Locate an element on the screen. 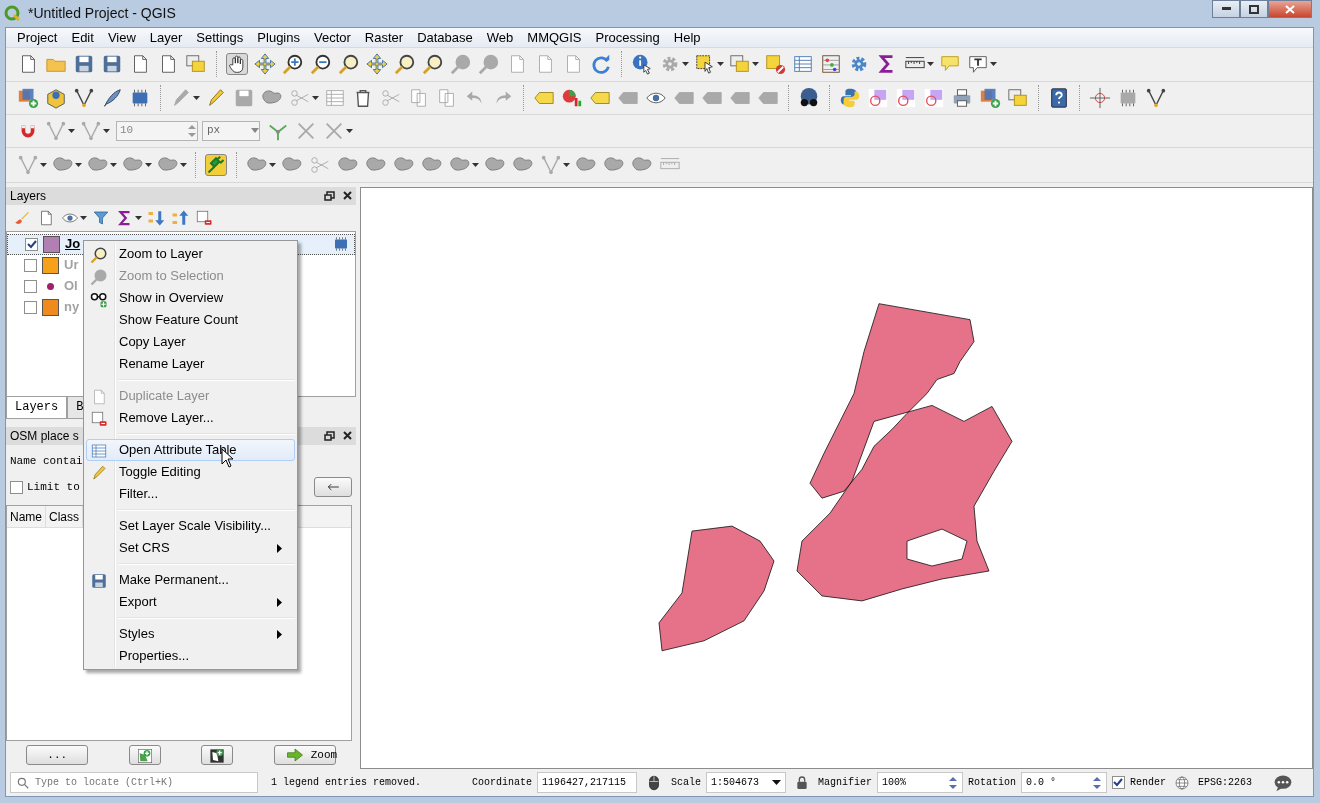 The image size is (1320, 803). field-label: Scale is located at coordinates (685, 783).